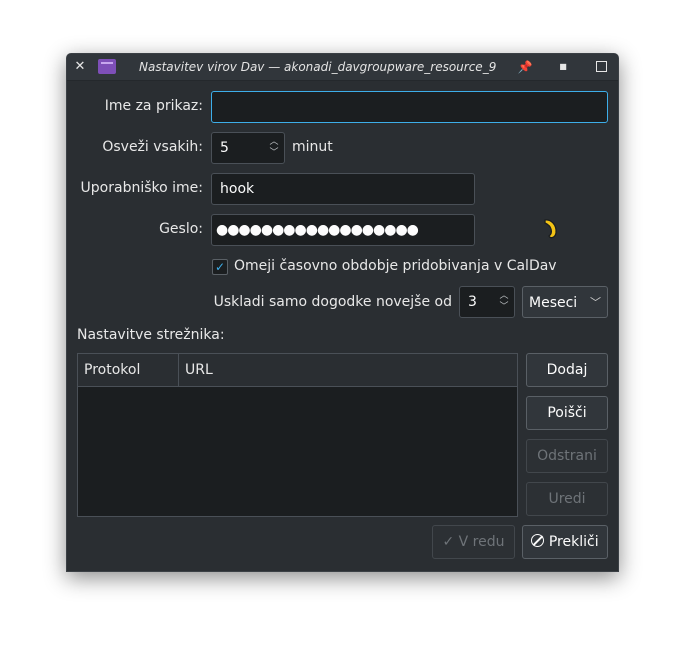 The height and width of the screenshot is (648, 683). What do you see at coordinates (220, 267) in the screenshot?
I see `limit-checkbox: ✓` at bounding box center [220, 267].